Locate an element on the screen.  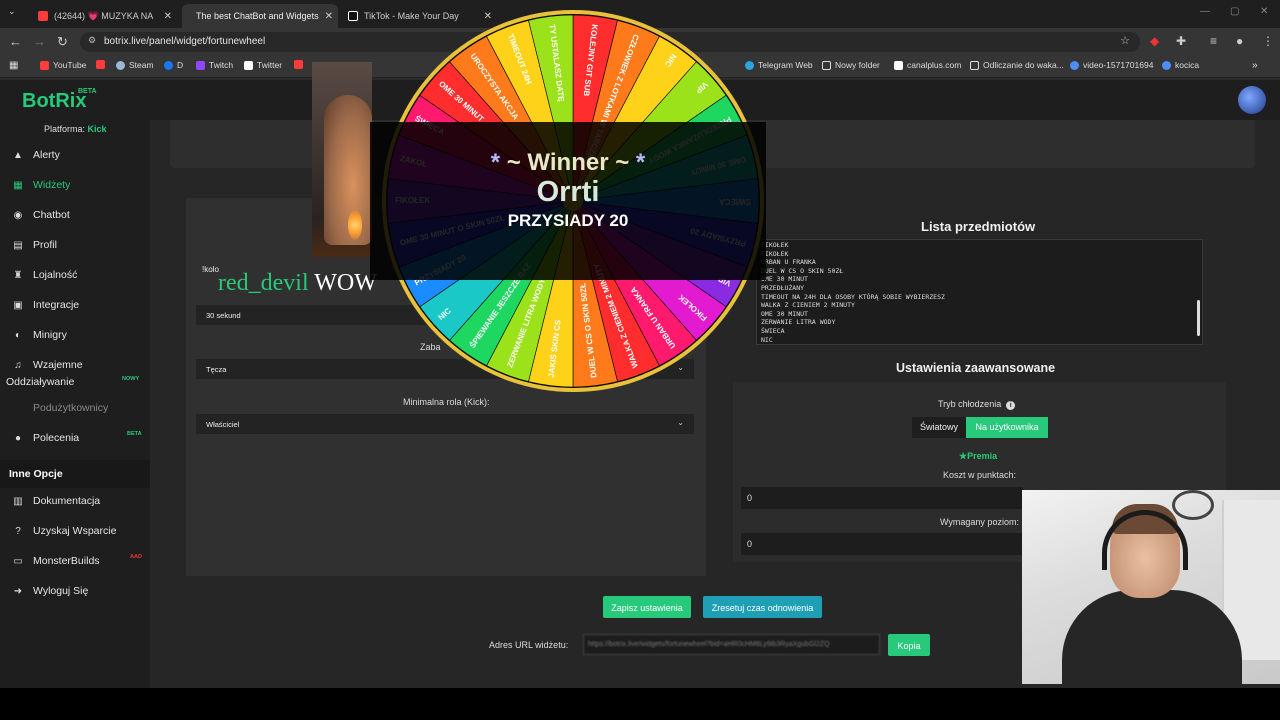
more-bookmarks-icon: » is located at coordinates (1255, 65).